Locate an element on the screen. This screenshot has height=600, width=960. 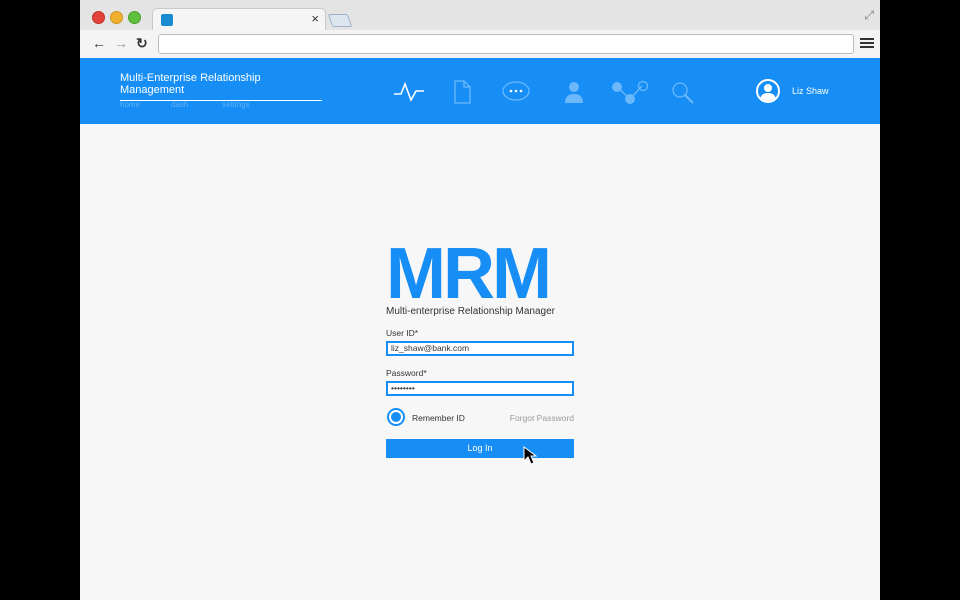
remember-id-radio is located at coordinates (396, 417).